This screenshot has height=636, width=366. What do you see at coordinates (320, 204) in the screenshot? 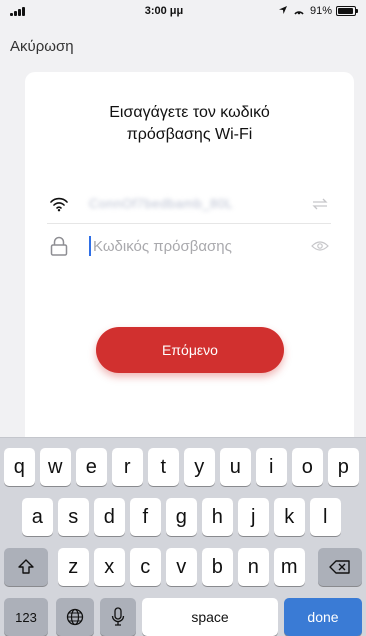
I see `switch-network-icon` at bounding box center [320, 204].